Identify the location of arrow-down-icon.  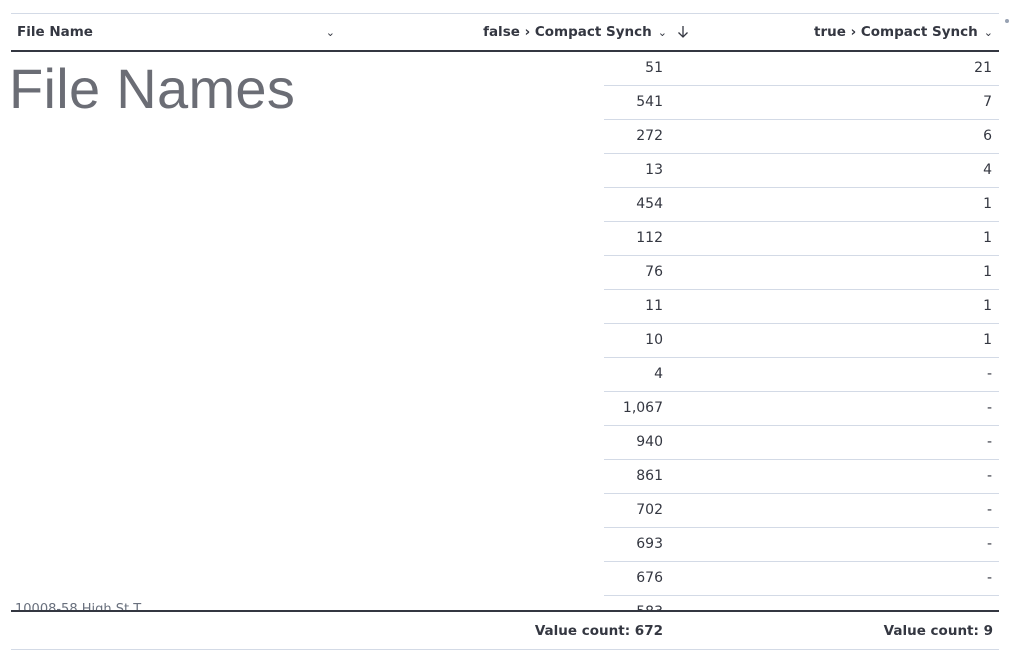
(683, 32).